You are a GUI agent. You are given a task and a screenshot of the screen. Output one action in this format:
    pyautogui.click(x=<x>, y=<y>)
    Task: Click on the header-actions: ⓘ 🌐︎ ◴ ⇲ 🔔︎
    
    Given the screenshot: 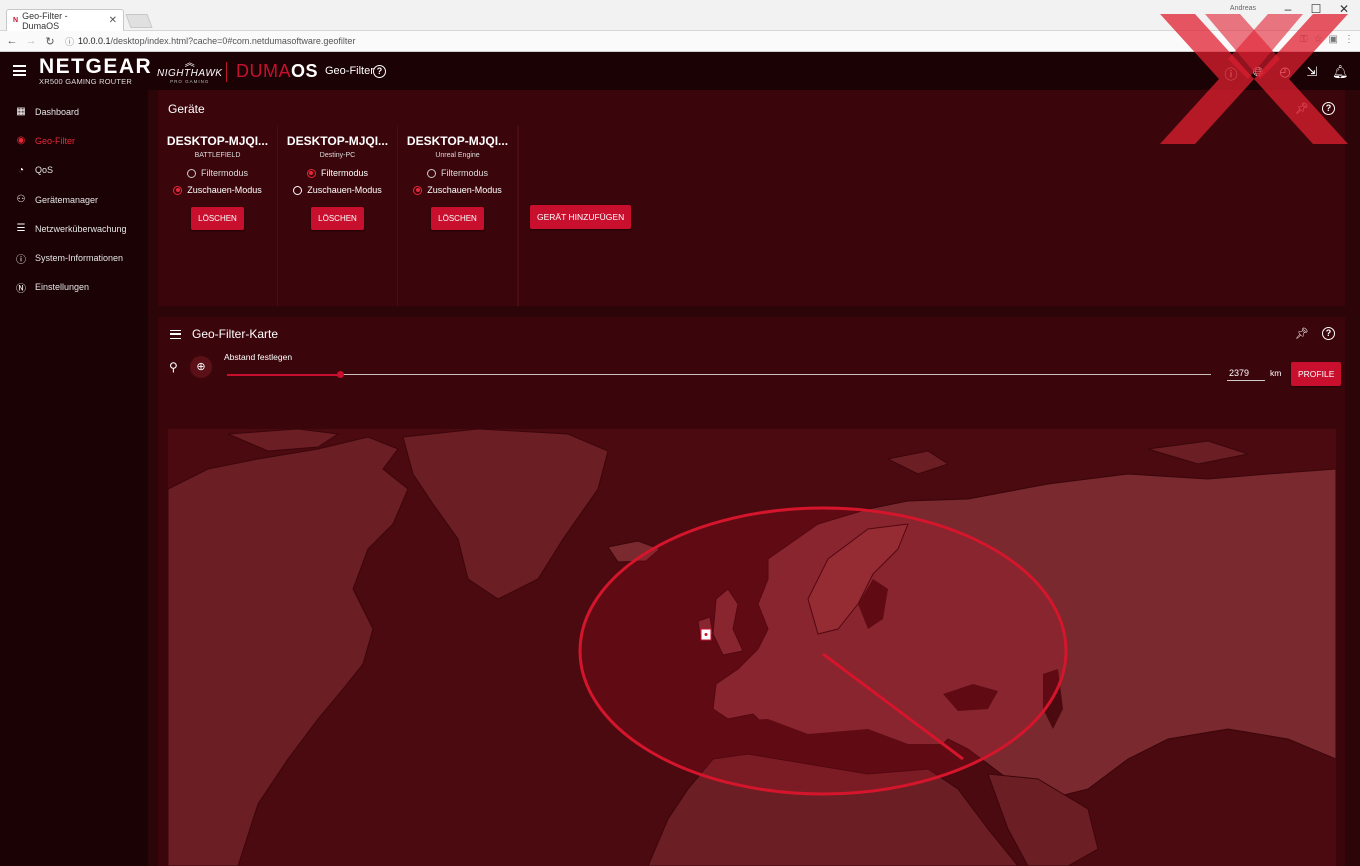 What is the action you would take?
    pyautogui.click(x=1286, y=73)
    